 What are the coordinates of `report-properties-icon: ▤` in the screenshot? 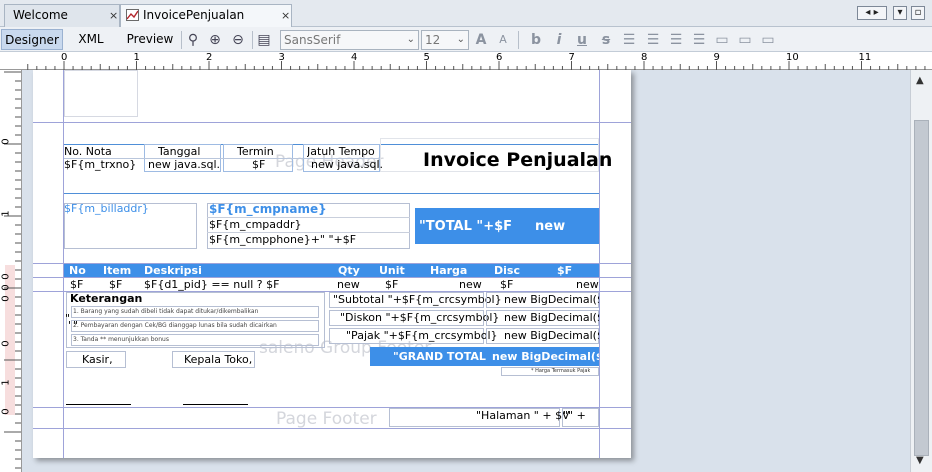 It's located at (264, 40).